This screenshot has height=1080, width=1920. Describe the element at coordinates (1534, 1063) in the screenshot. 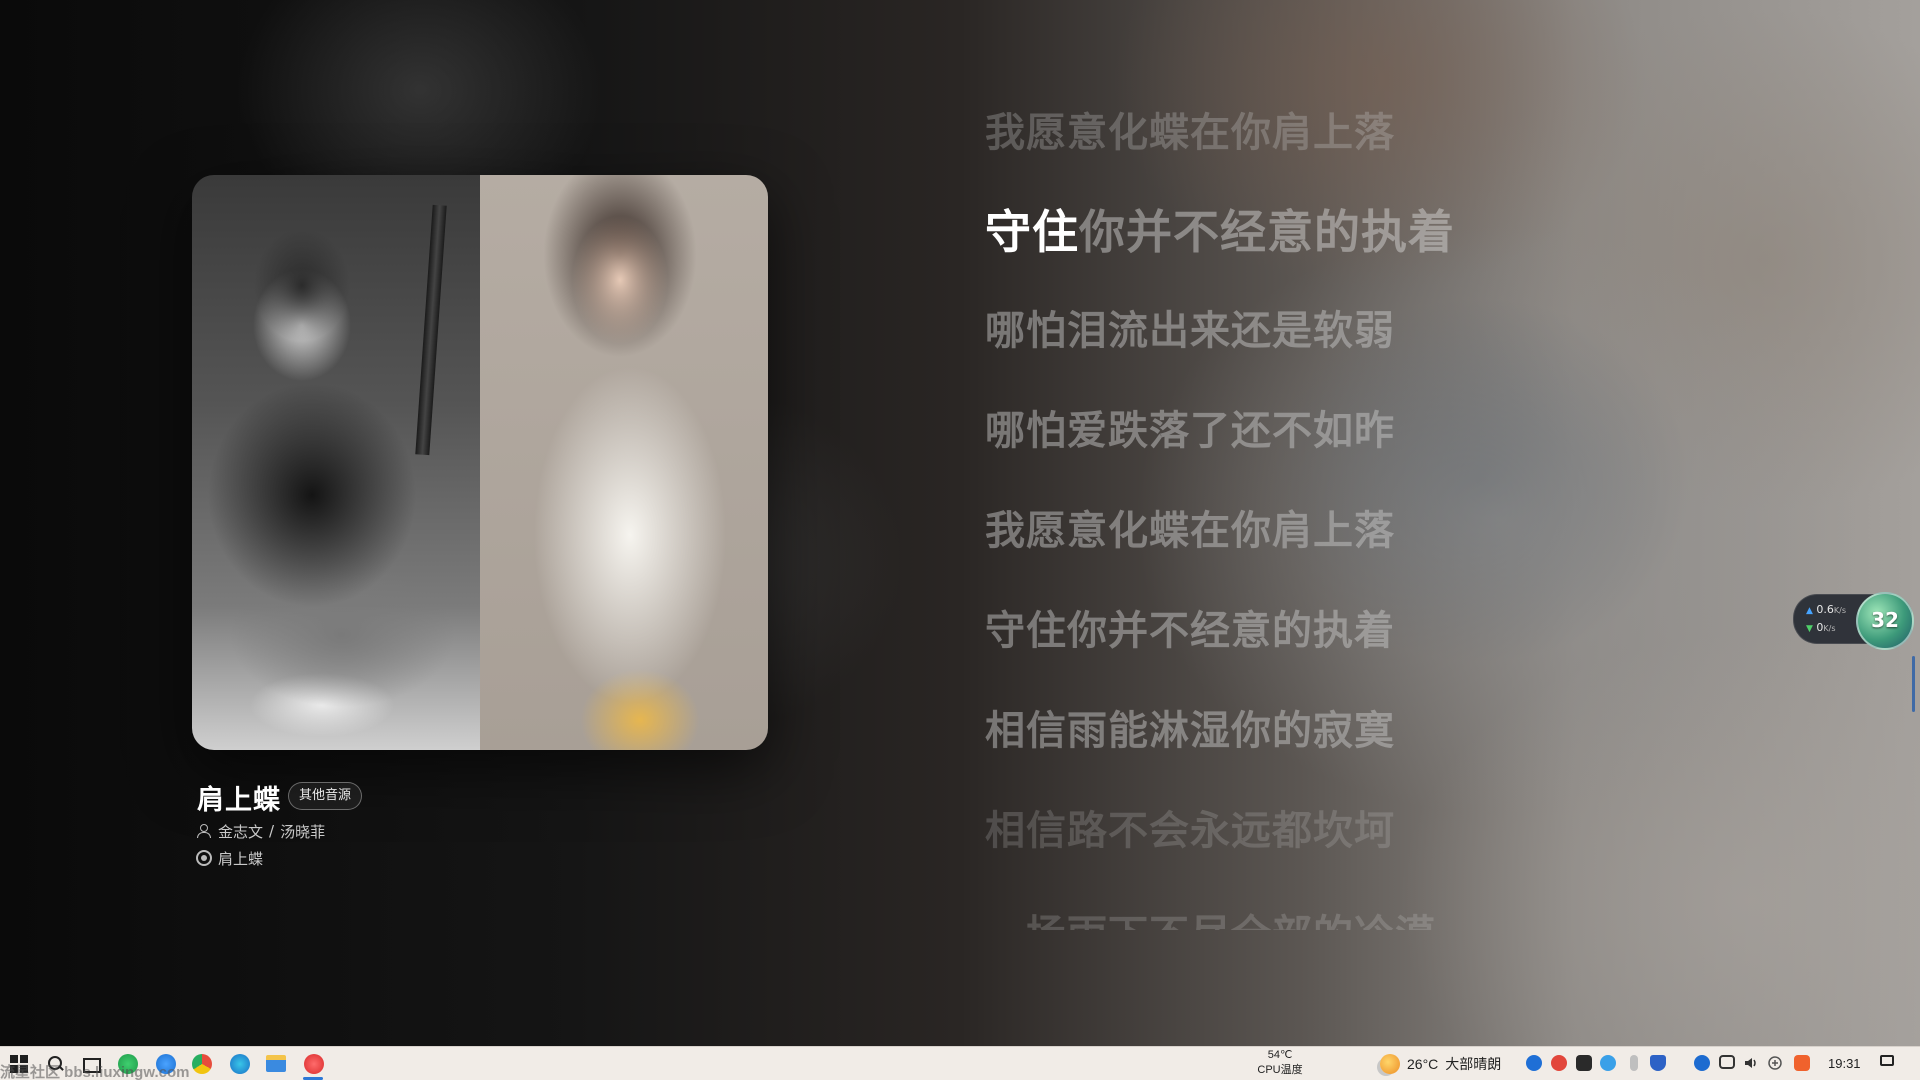

I see `tray-app-icon-blue` at that location.